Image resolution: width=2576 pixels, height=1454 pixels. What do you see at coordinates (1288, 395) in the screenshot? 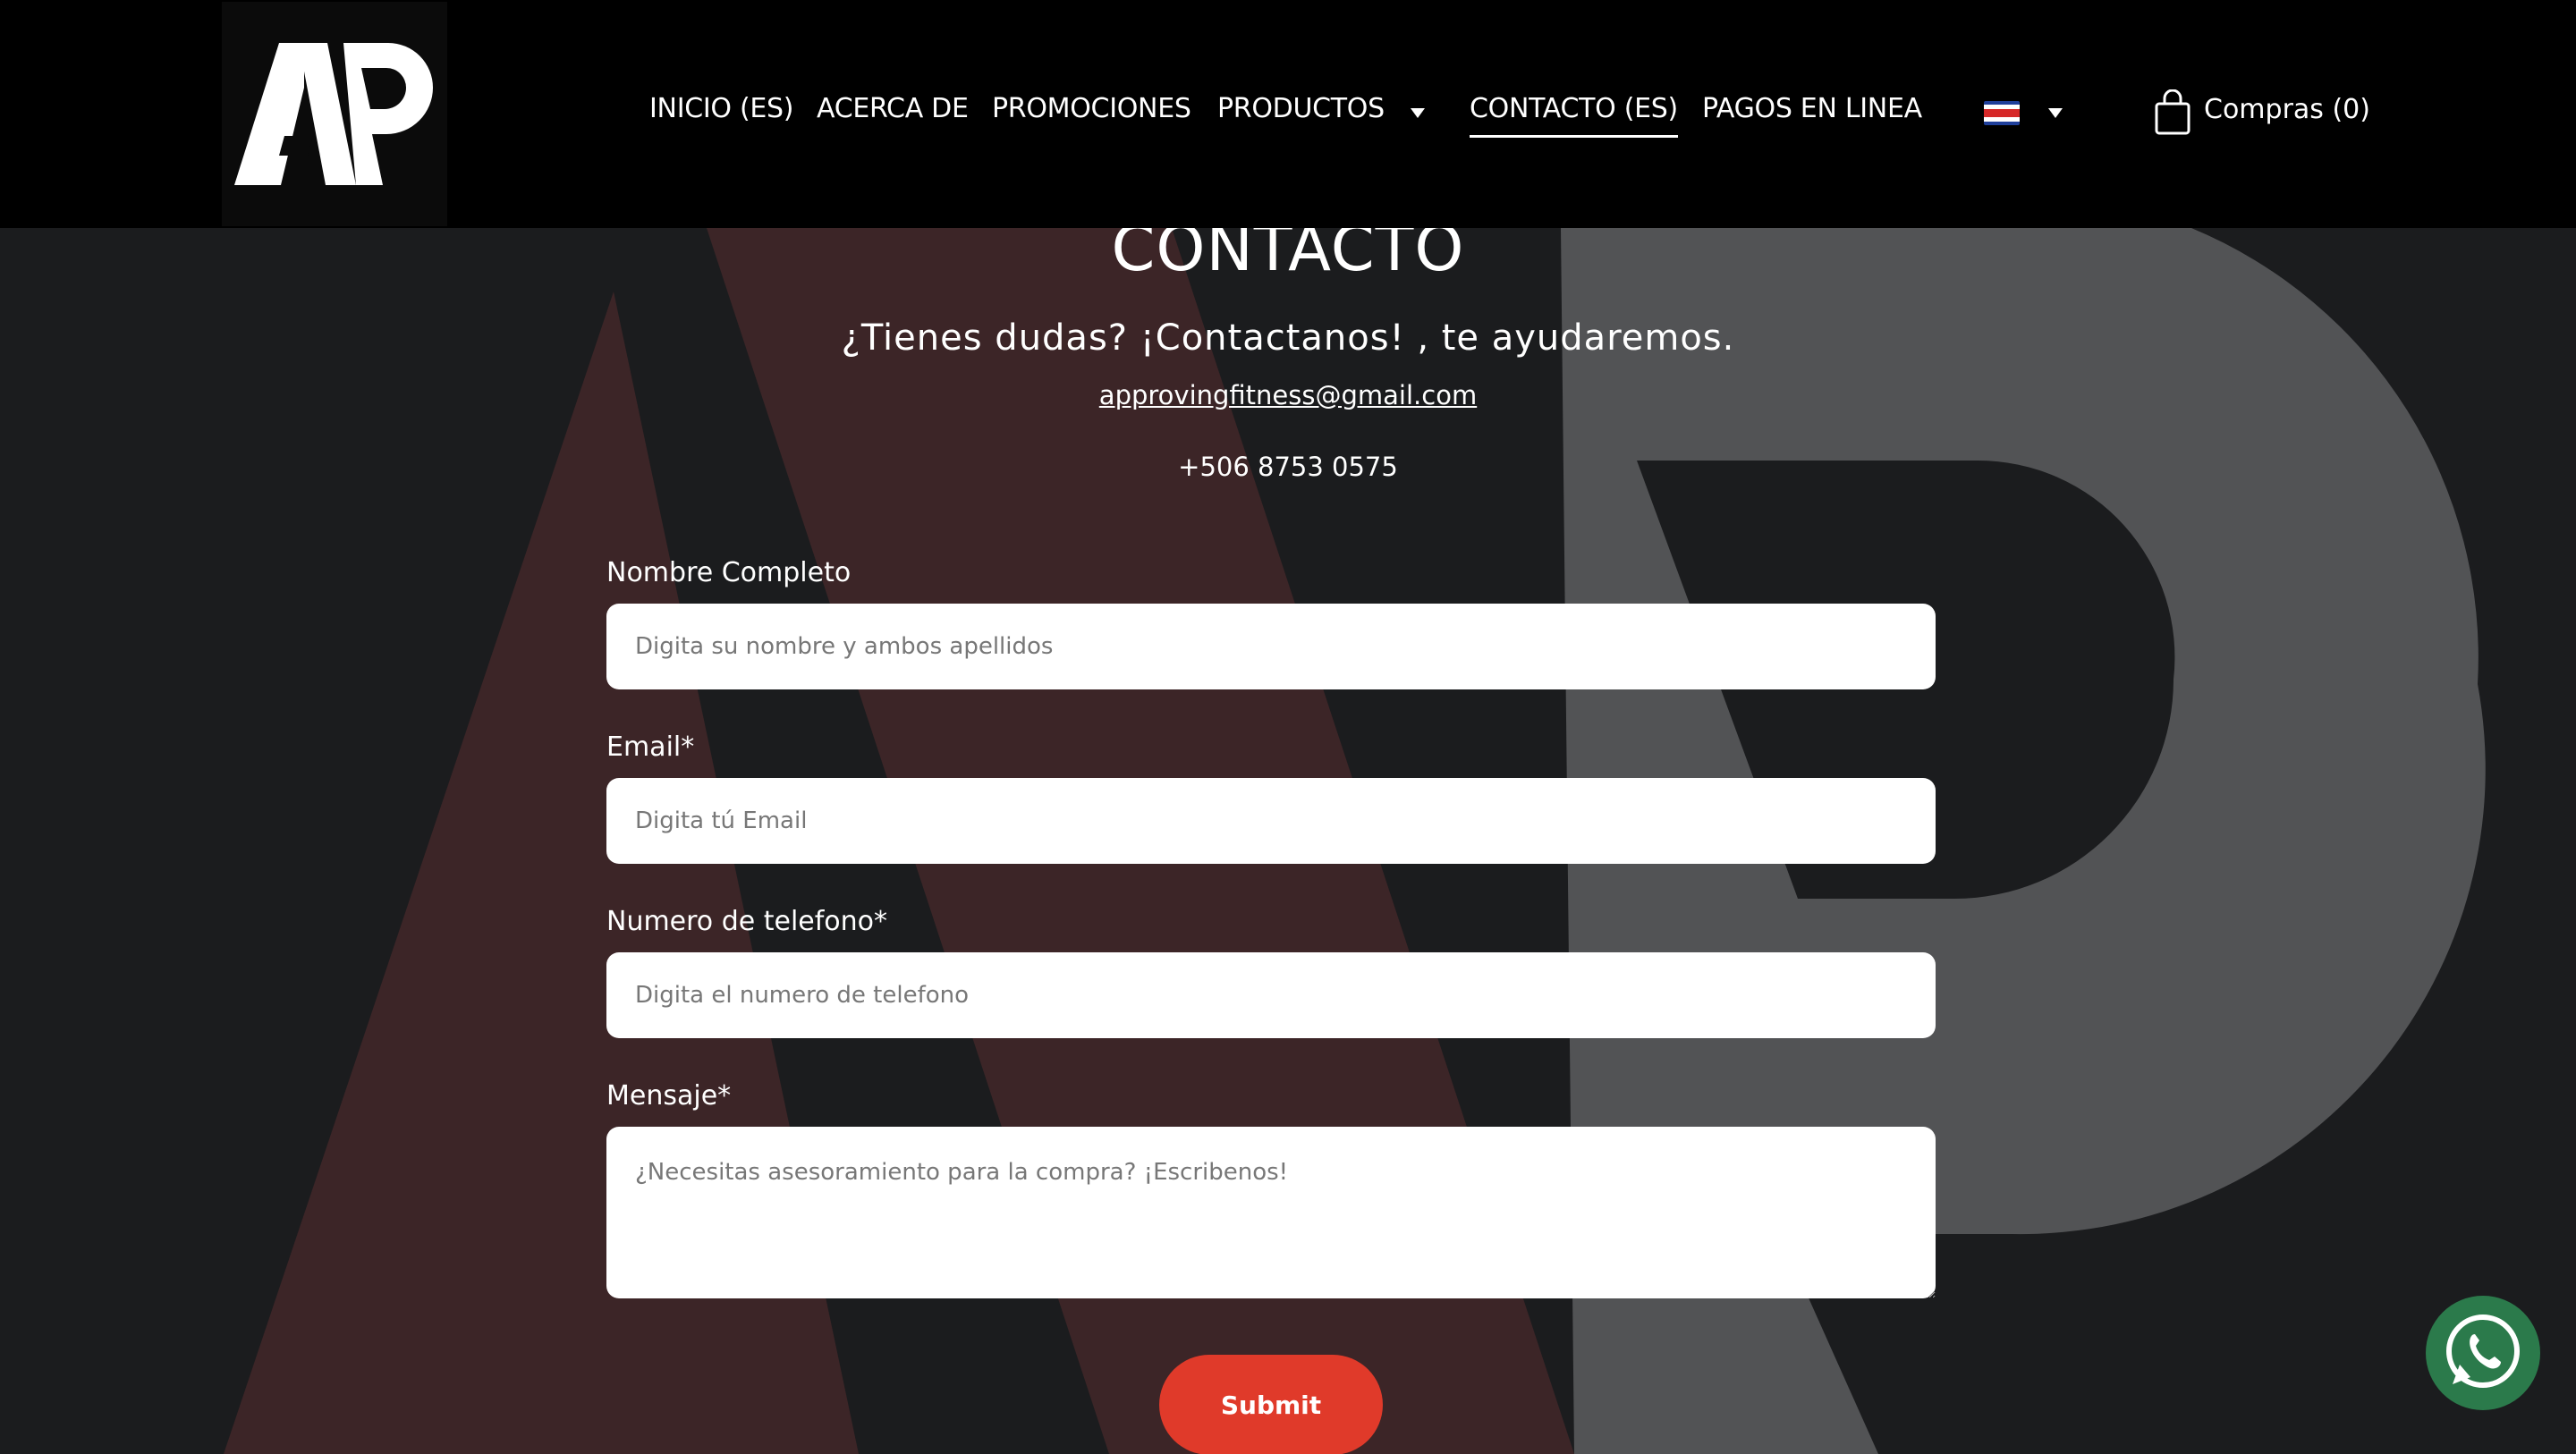
I see `contact-email-link: approvingfitness@gmail.com` at bounding box center [1288, 395].